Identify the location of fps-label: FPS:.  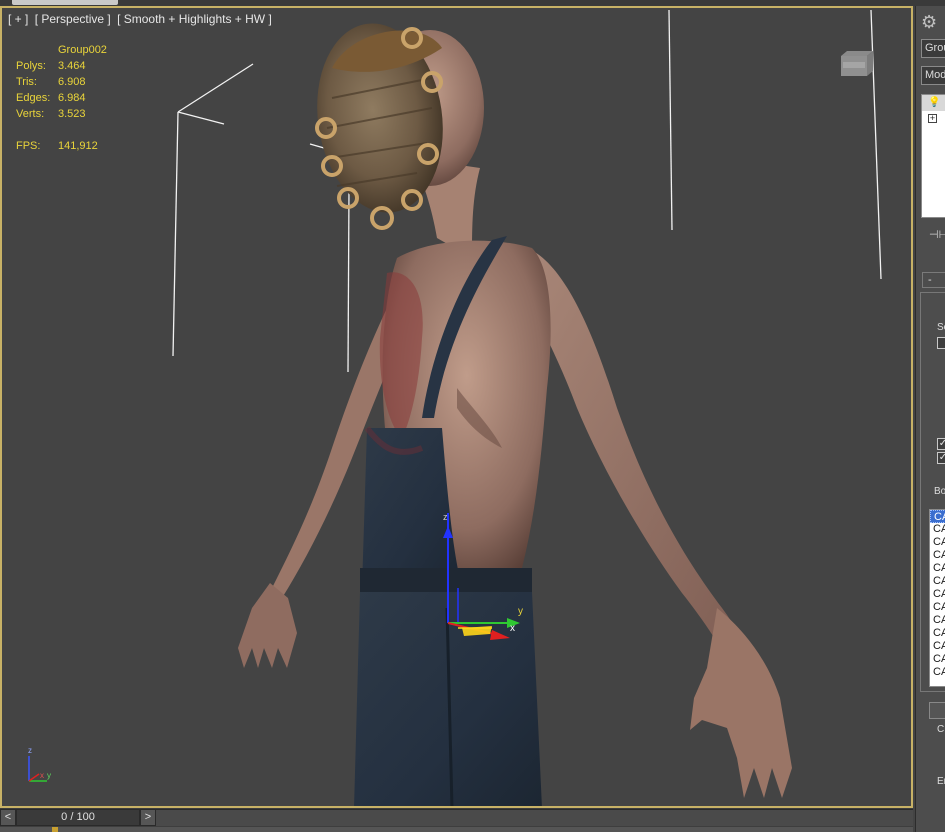
(28, 146).